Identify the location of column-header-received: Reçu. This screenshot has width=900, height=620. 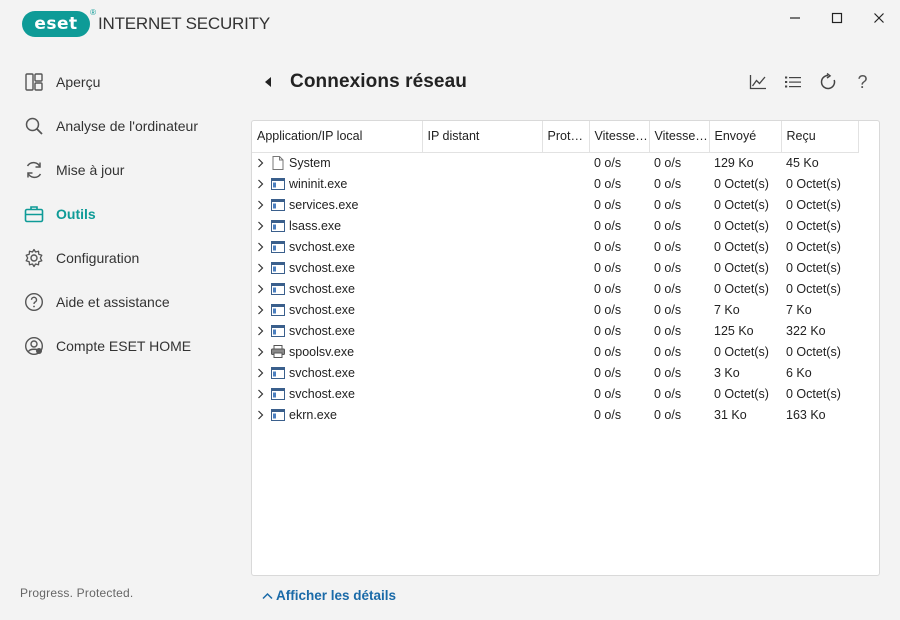
(820, 137).